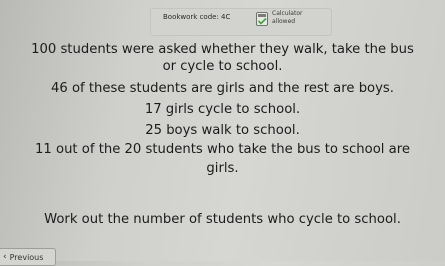  Describe the element at coordinates (297, 18) in the screenshot. I see `calculator-allowed-label: Calculator allowed` at that location.